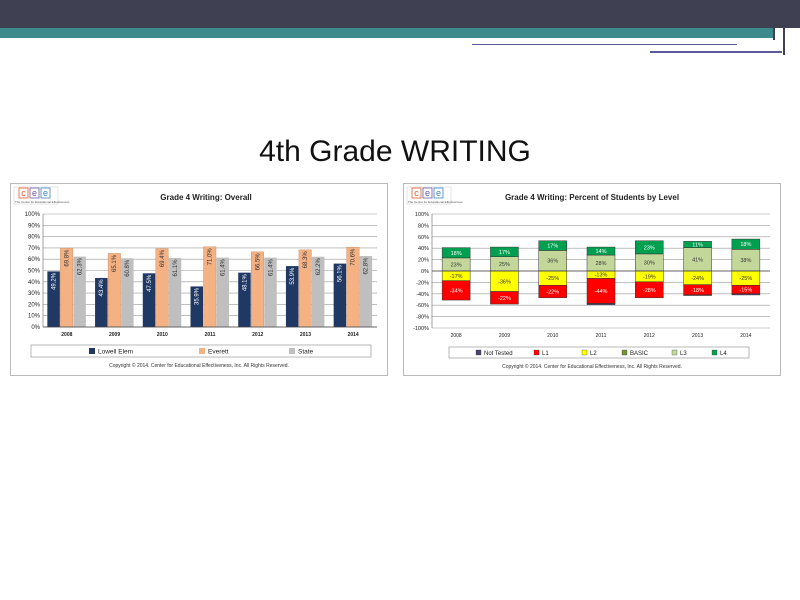 This screenshot has width=800, height=600. Describe the element at coordinates (552, 336) in the screenshot. I see `x-tick-label: 2010` at that location.